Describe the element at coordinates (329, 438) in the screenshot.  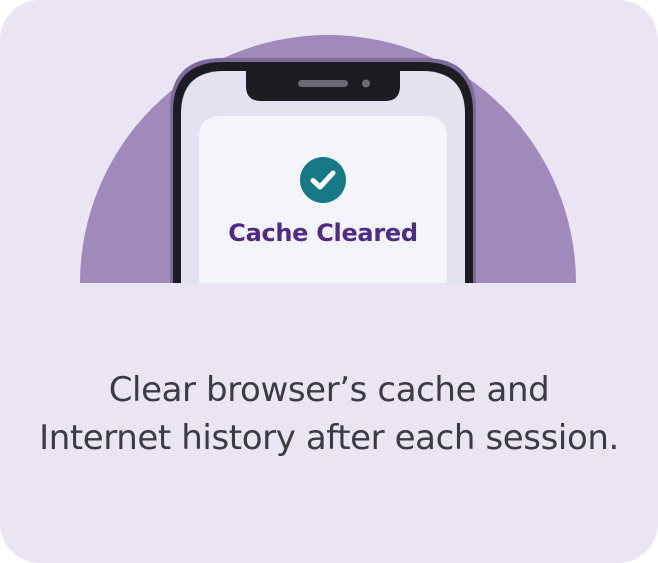
I see `caption-line-2: Internet history after each session.` at that location.